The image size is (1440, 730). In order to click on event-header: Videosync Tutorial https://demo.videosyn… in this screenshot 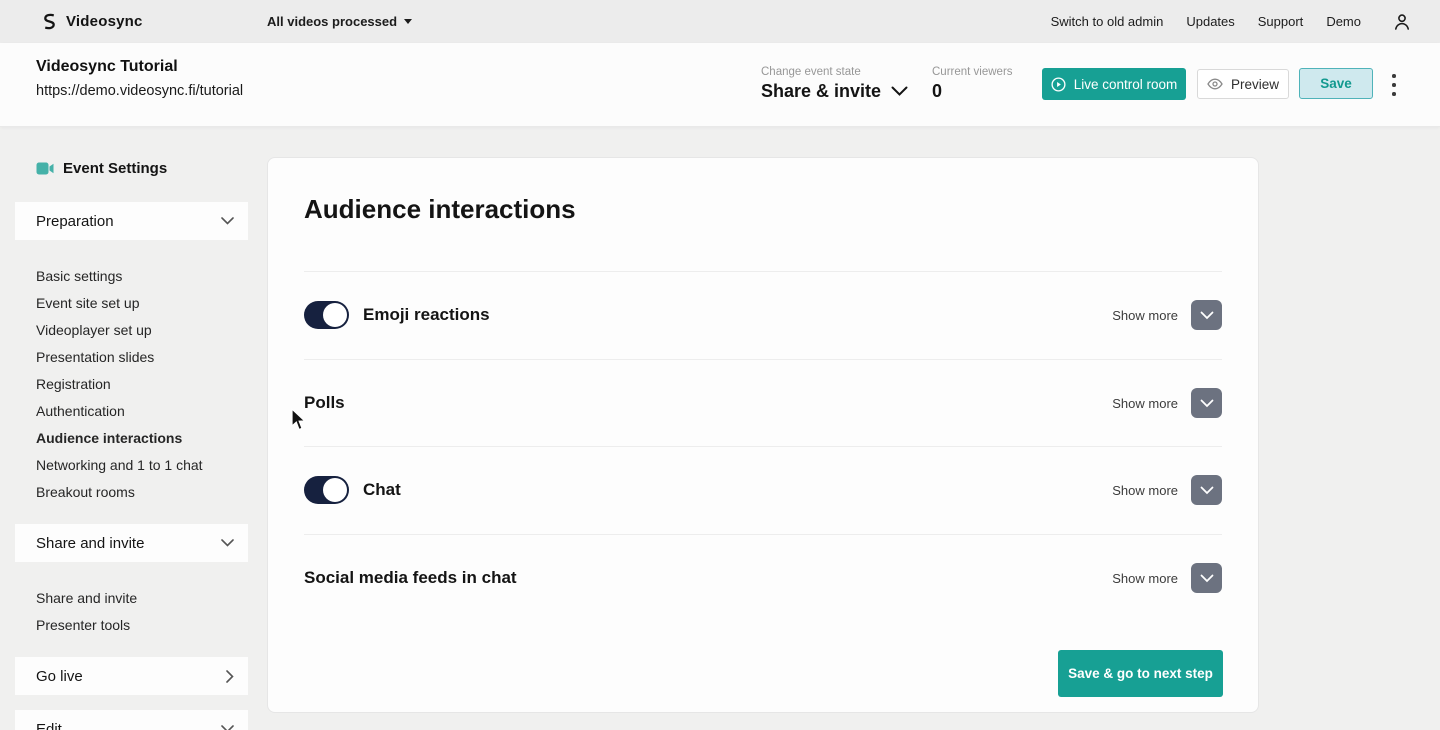, I will do `click(720, 85)`.